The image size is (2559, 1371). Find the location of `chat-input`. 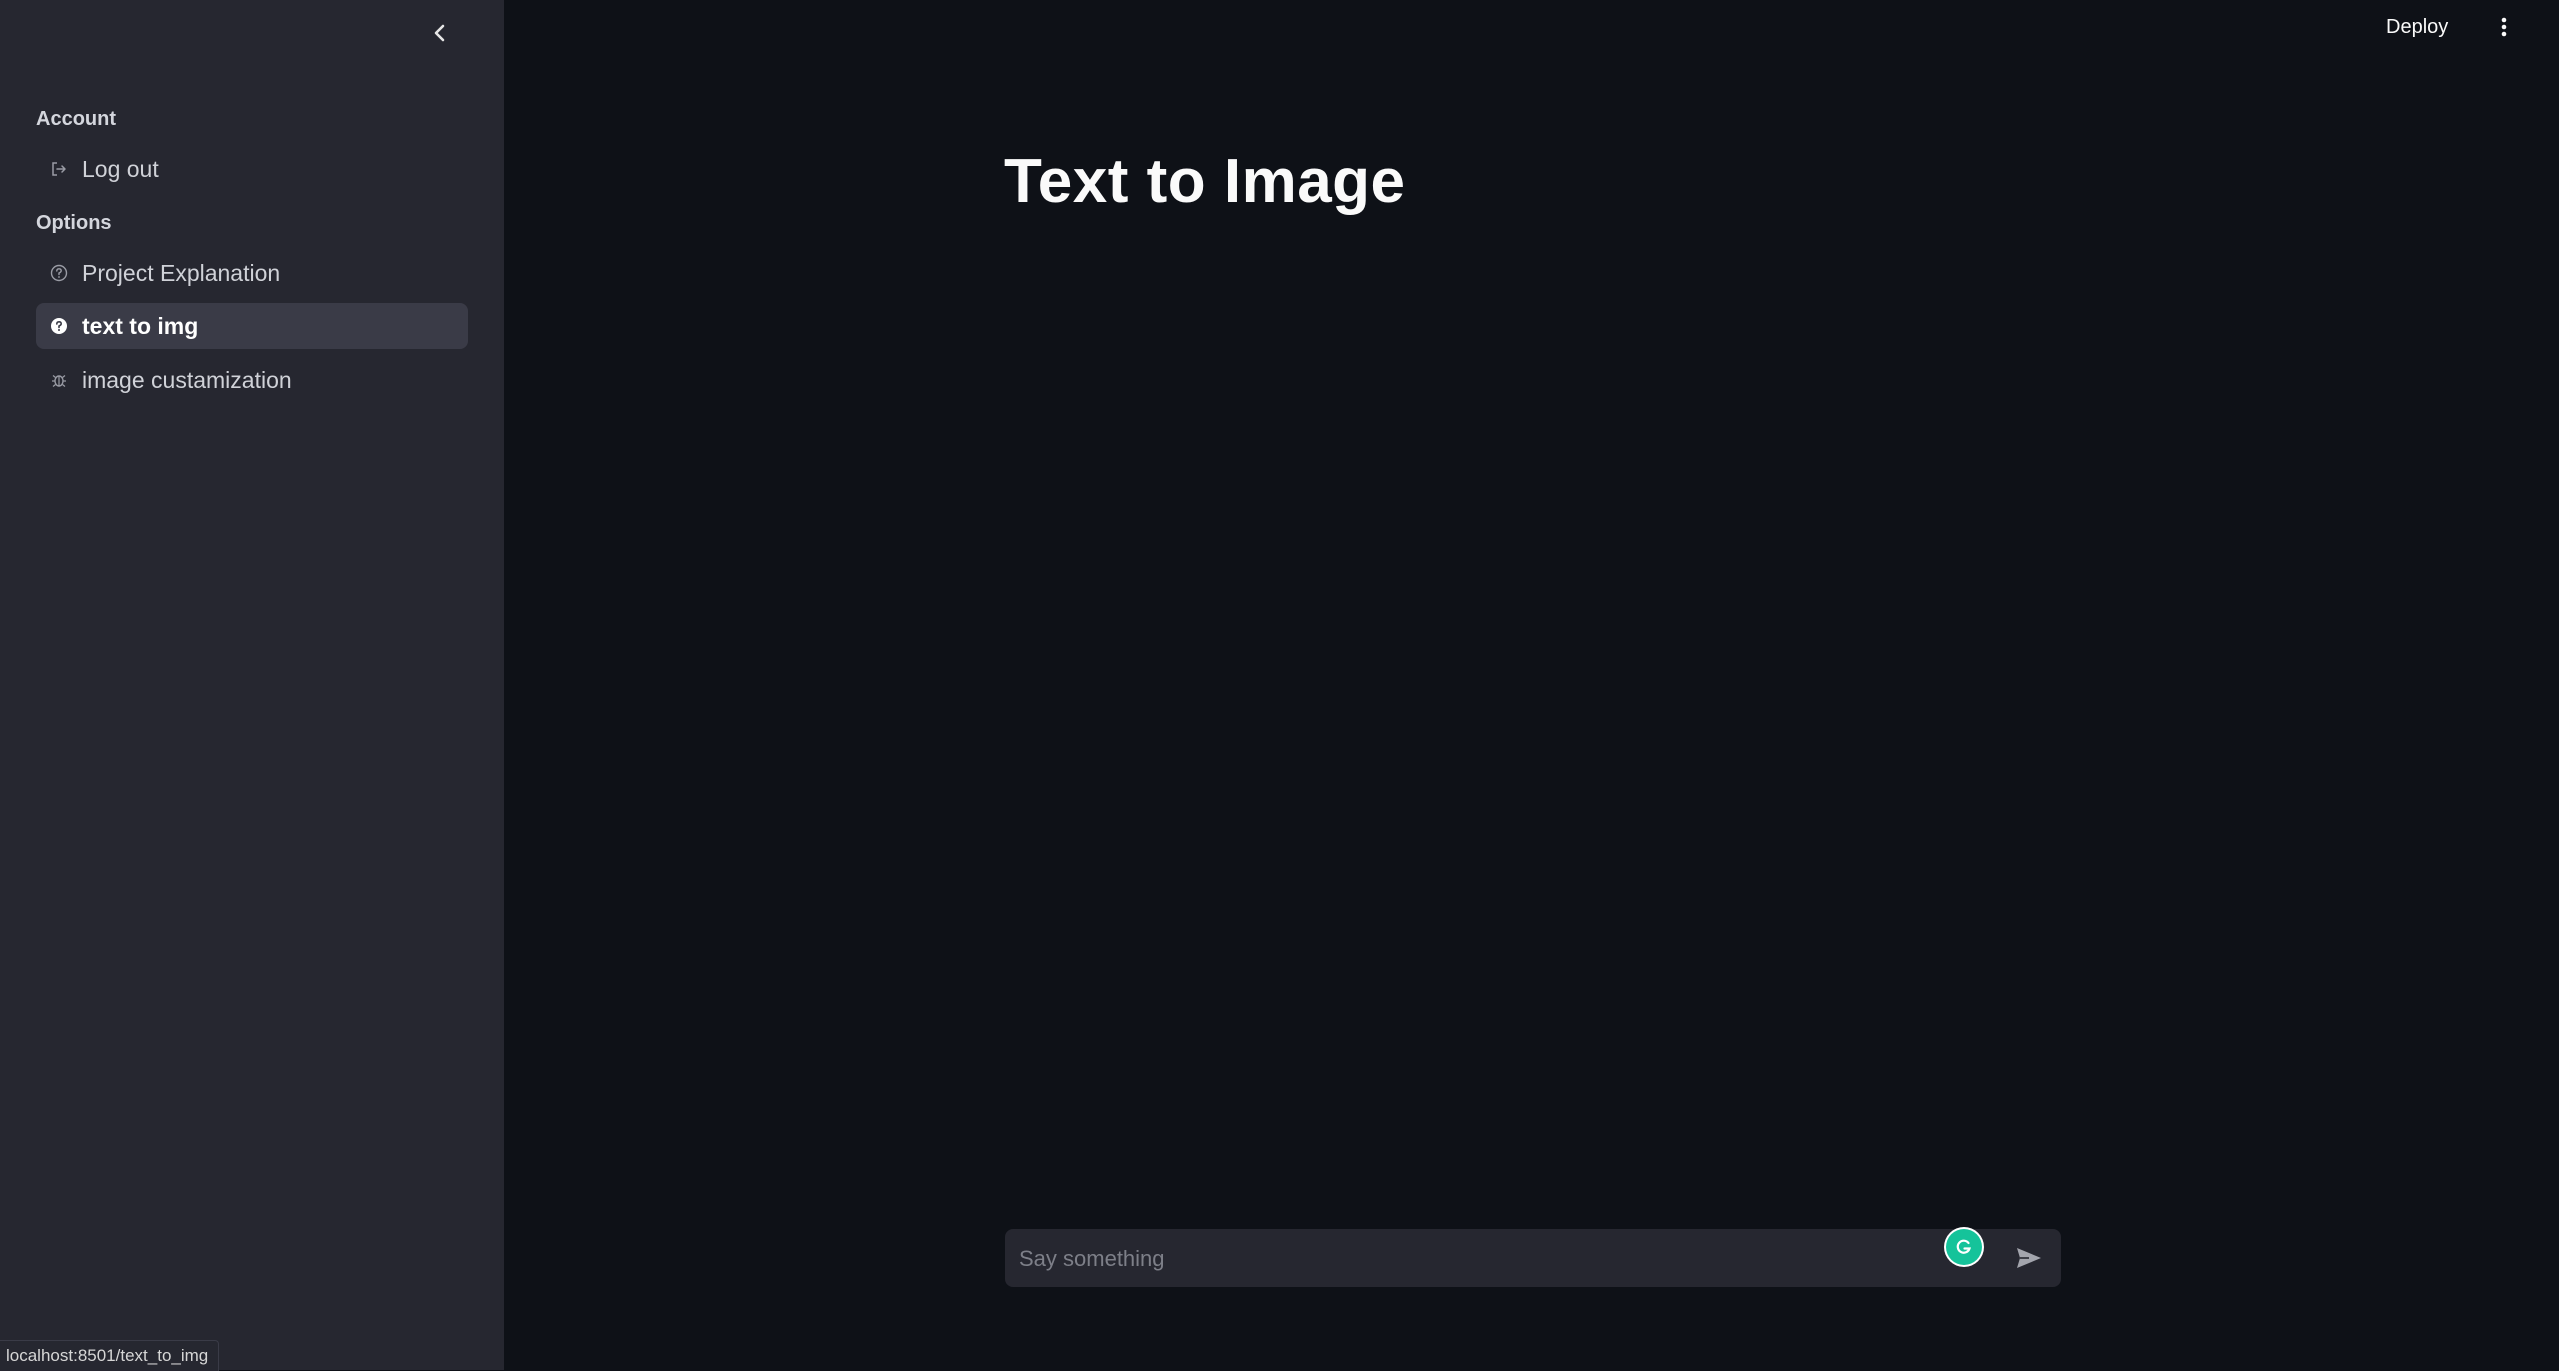

chat-input is located at coordinates (1479, 1259).